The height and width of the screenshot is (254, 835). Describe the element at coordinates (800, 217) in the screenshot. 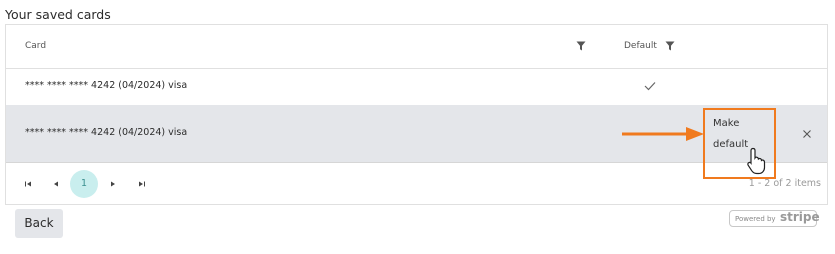

I see `stripe-logo: stripe` at that location.